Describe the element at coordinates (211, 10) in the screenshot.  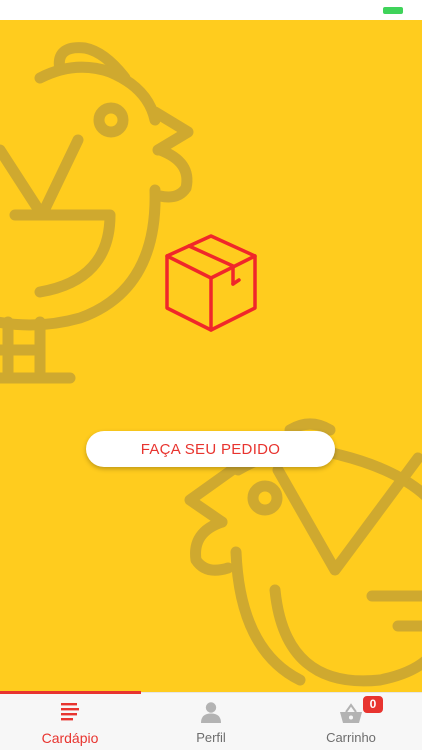
I see `status-bar` at that location.